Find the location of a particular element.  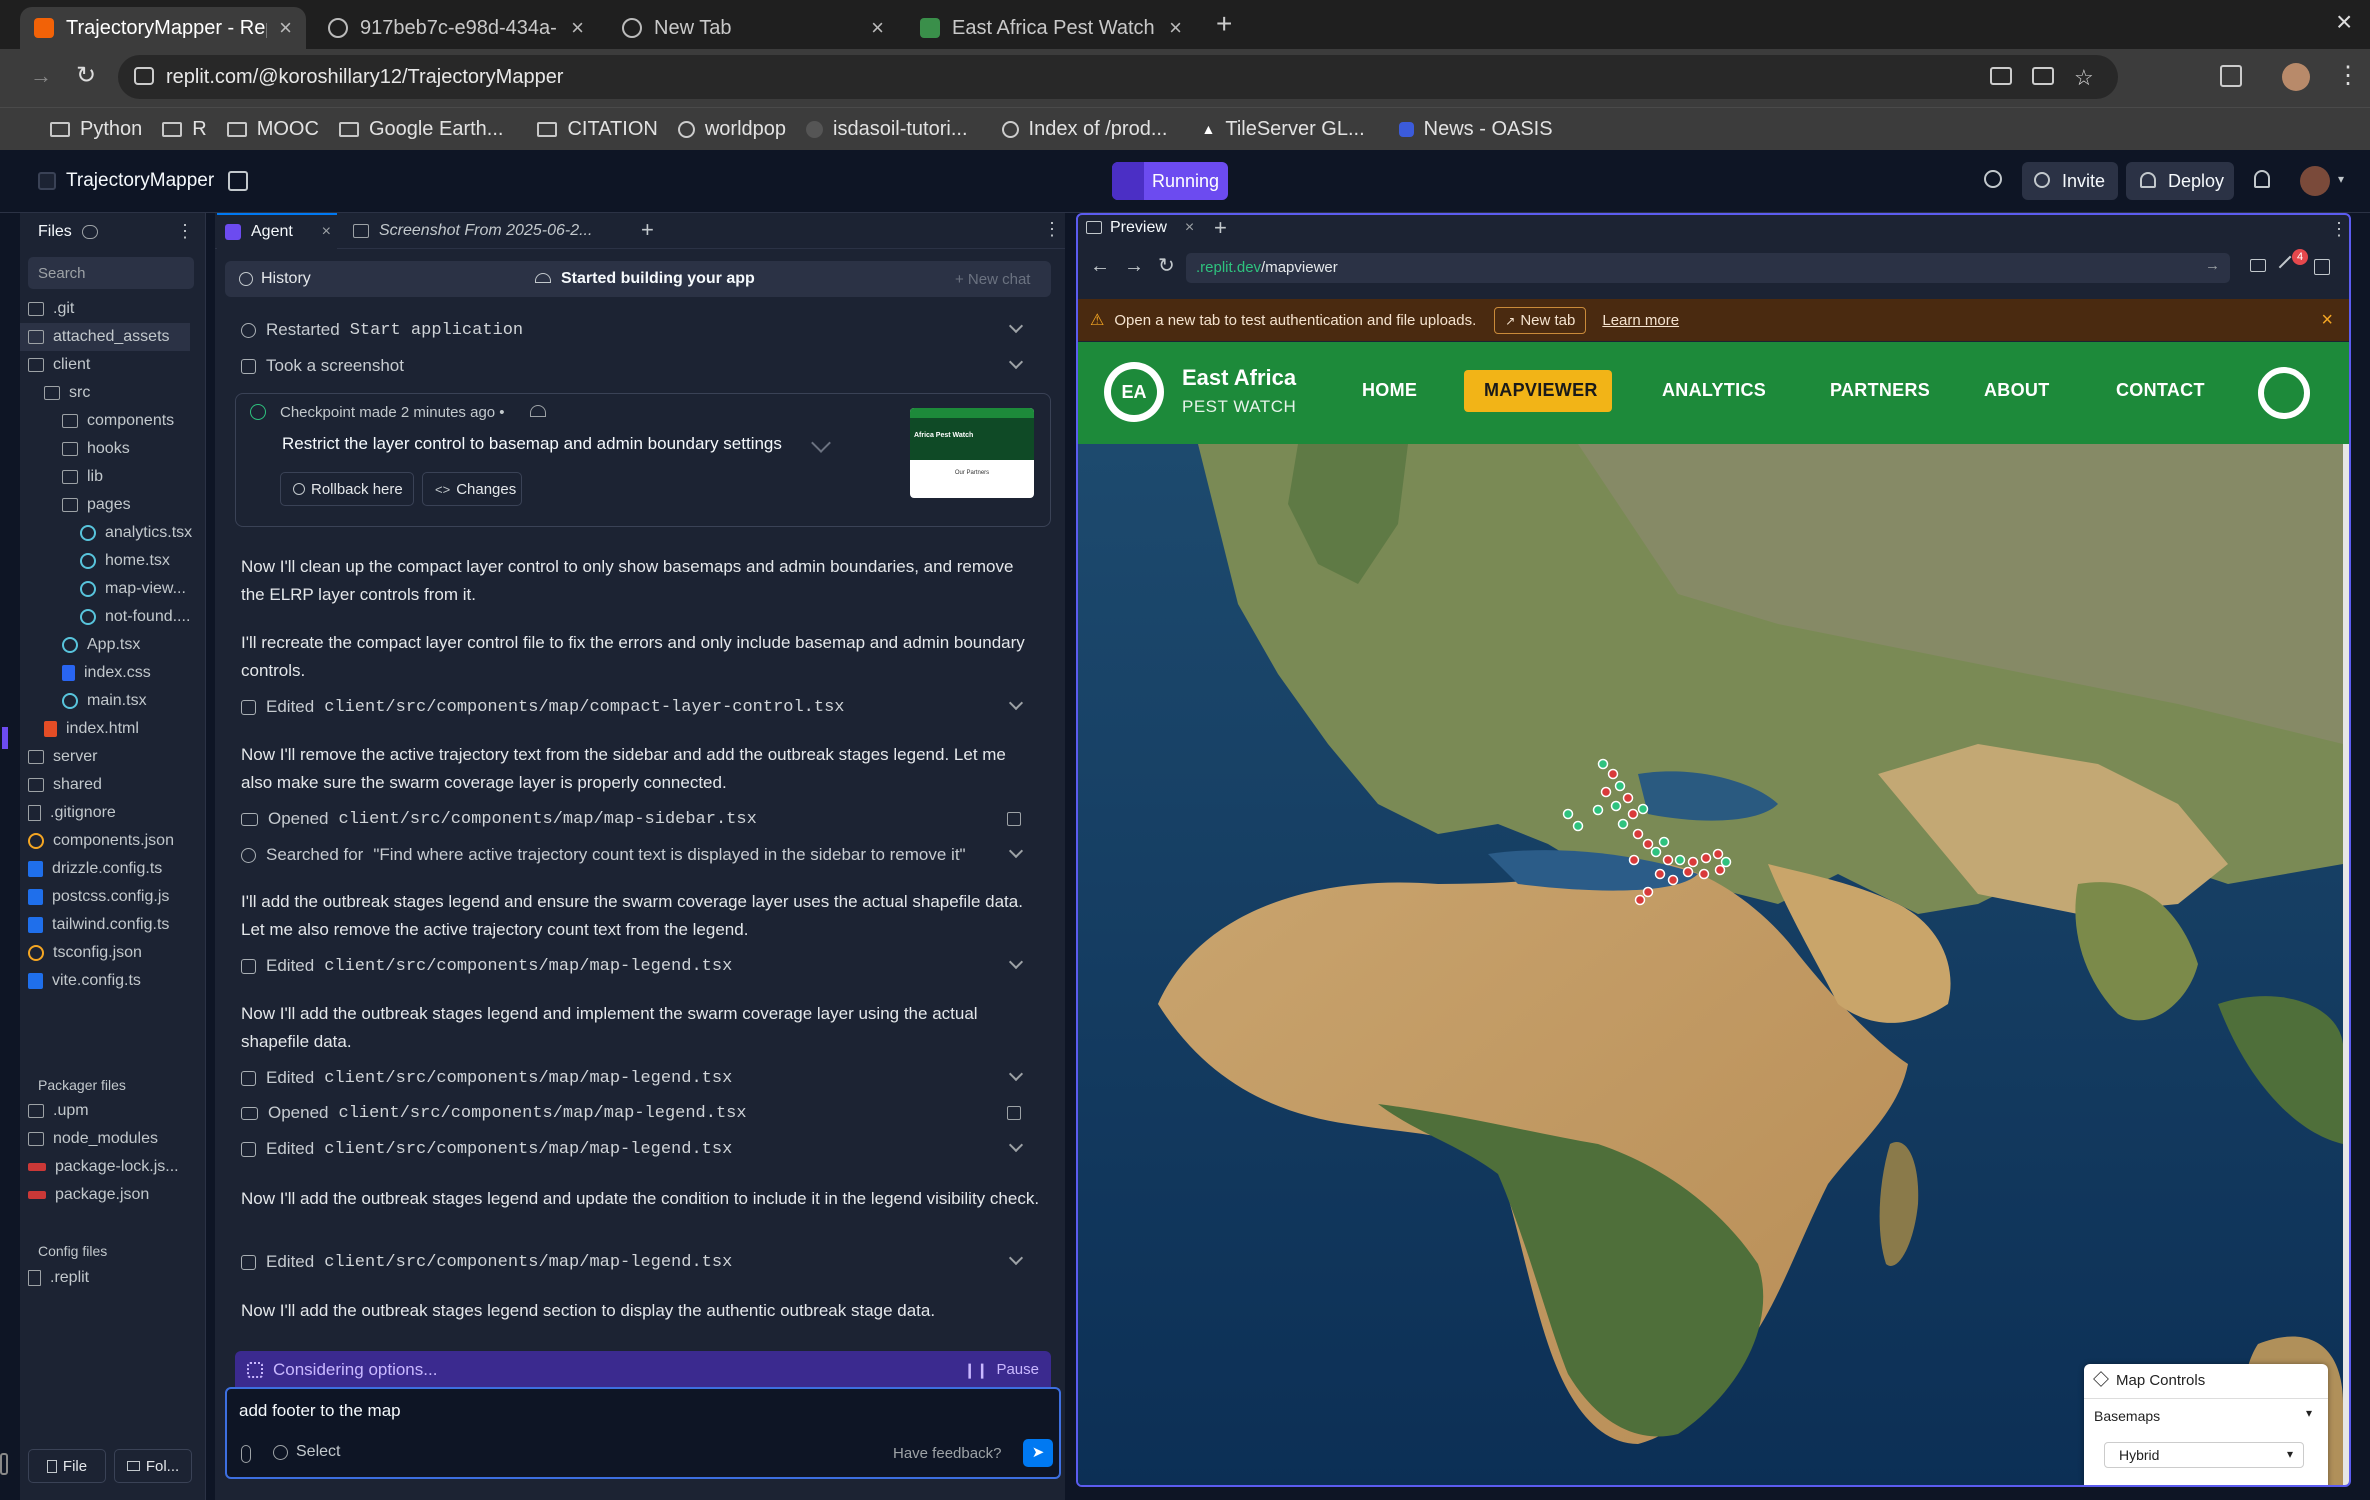

bookmark-news-oasis: News - OASIS is located at coordinates (1475, 129).